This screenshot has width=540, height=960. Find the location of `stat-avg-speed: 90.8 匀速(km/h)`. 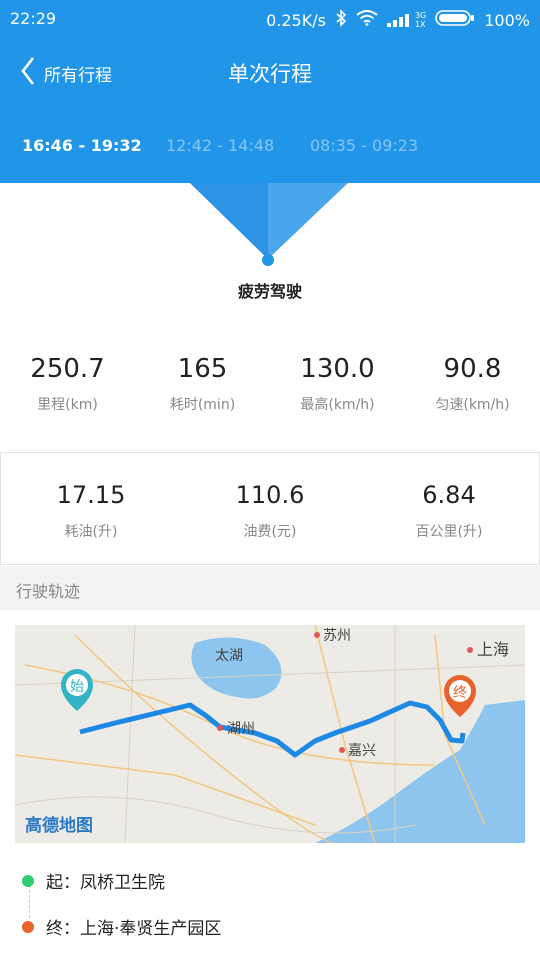

stat-avg-speed: 90.8 匀速(km/h) is located at coordinates (472, 377).